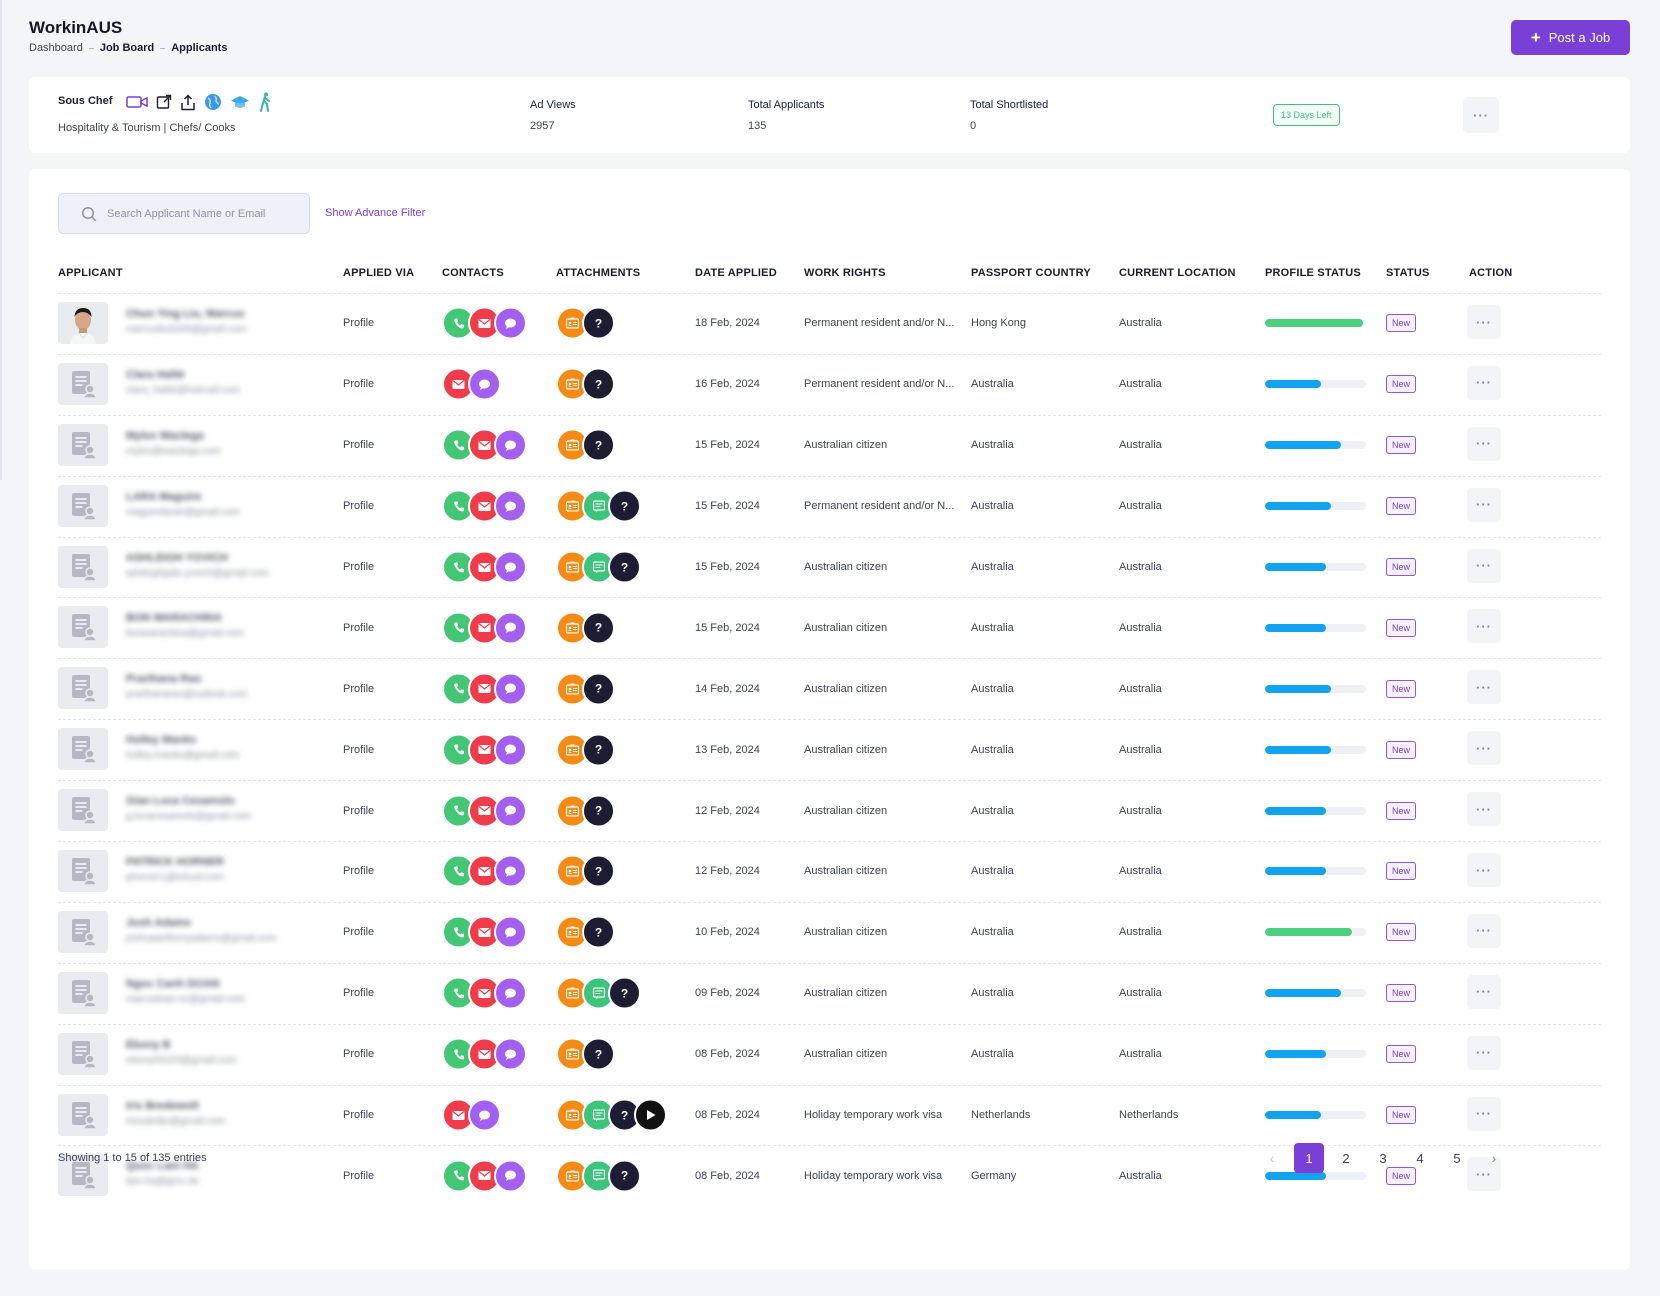 The width and height of the screenshot is (1660, 1296). What do you see at coordinates (188, 102) in the screenshot?
I see `share-icon` at bounding box center [188, 102].